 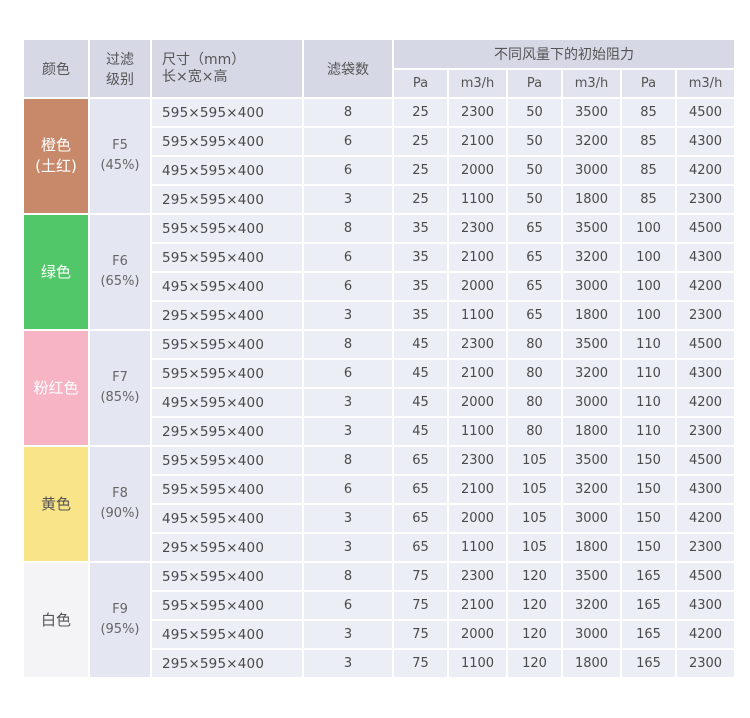 I want to click on airflow-cell: 2000, so click(x=477, y=286).